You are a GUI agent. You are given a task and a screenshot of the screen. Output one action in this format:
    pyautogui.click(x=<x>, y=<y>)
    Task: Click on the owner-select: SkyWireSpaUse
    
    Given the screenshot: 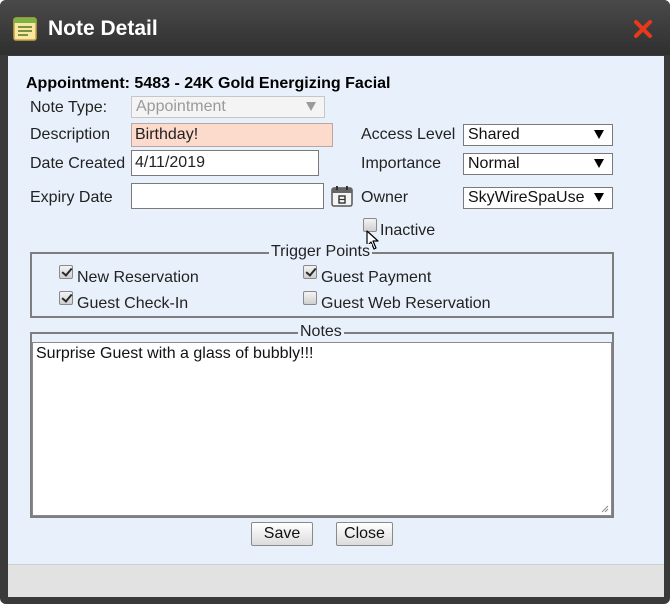 What is the action you would take?
    pyautogui.click(x=538, y=198)
    